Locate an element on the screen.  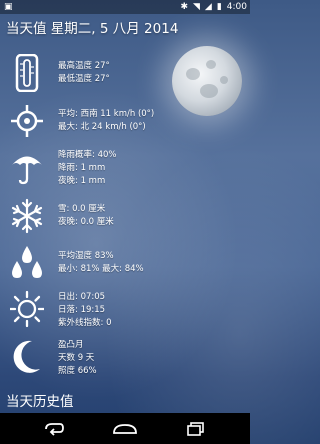
recents-button is located at coordinates (196, 428).